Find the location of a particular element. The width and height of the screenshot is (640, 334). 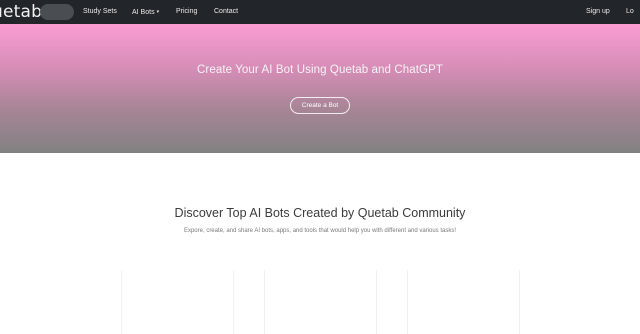

brand-logo: uetab is located at coordinates (21, 12).